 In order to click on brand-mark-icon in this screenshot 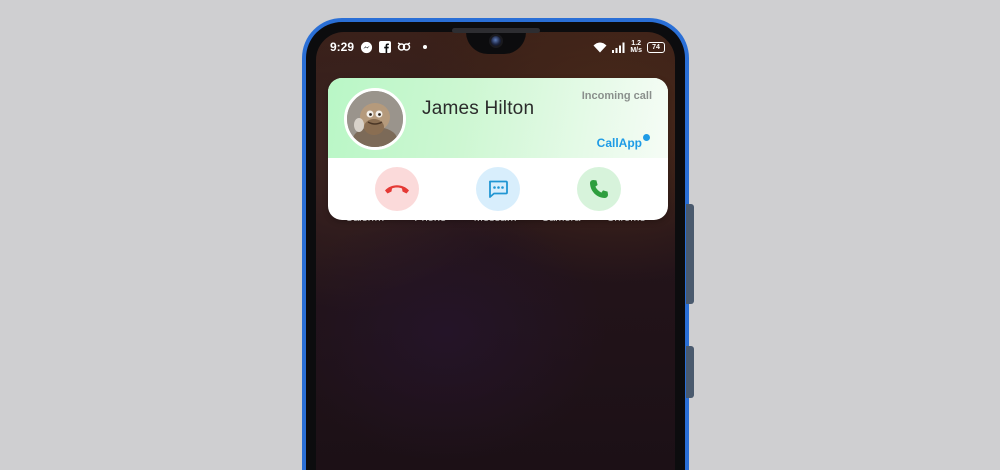, I will do `click(646, 137)`.